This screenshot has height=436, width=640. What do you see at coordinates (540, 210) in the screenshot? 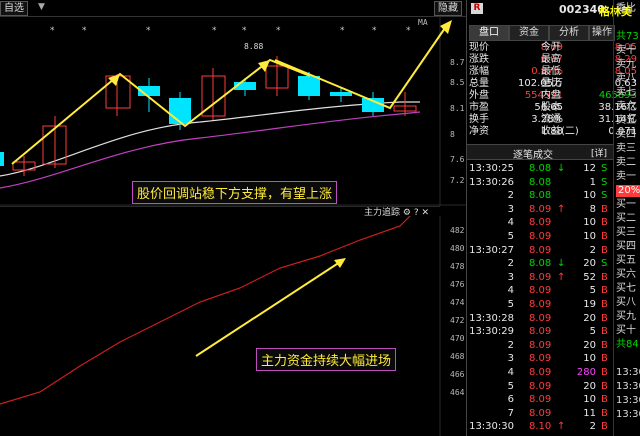
I see `tick-row: 3 8.09 ↑ 8 B` at bounding box center [540, 210].